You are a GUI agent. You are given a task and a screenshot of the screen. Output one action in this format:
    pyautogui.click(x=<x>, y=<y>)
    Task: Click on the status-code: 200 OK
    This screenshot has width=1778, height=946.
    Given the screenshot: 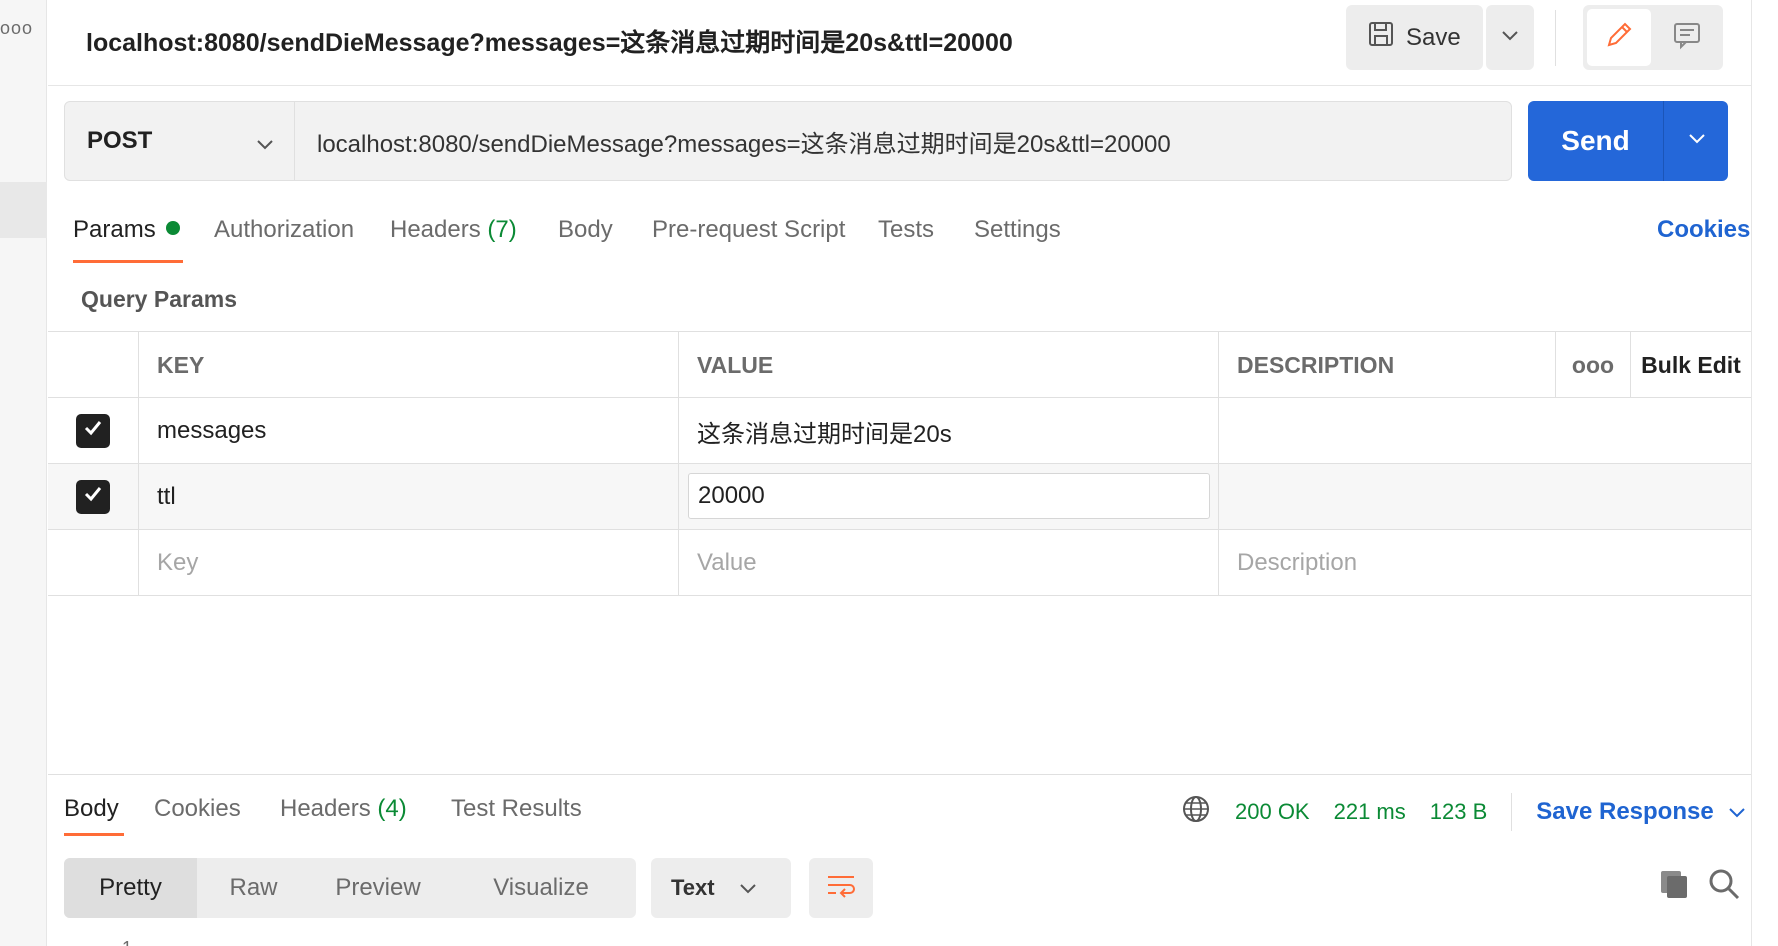 What is the action you would take?
    pyautogui.click(x=1272, y=812)
    